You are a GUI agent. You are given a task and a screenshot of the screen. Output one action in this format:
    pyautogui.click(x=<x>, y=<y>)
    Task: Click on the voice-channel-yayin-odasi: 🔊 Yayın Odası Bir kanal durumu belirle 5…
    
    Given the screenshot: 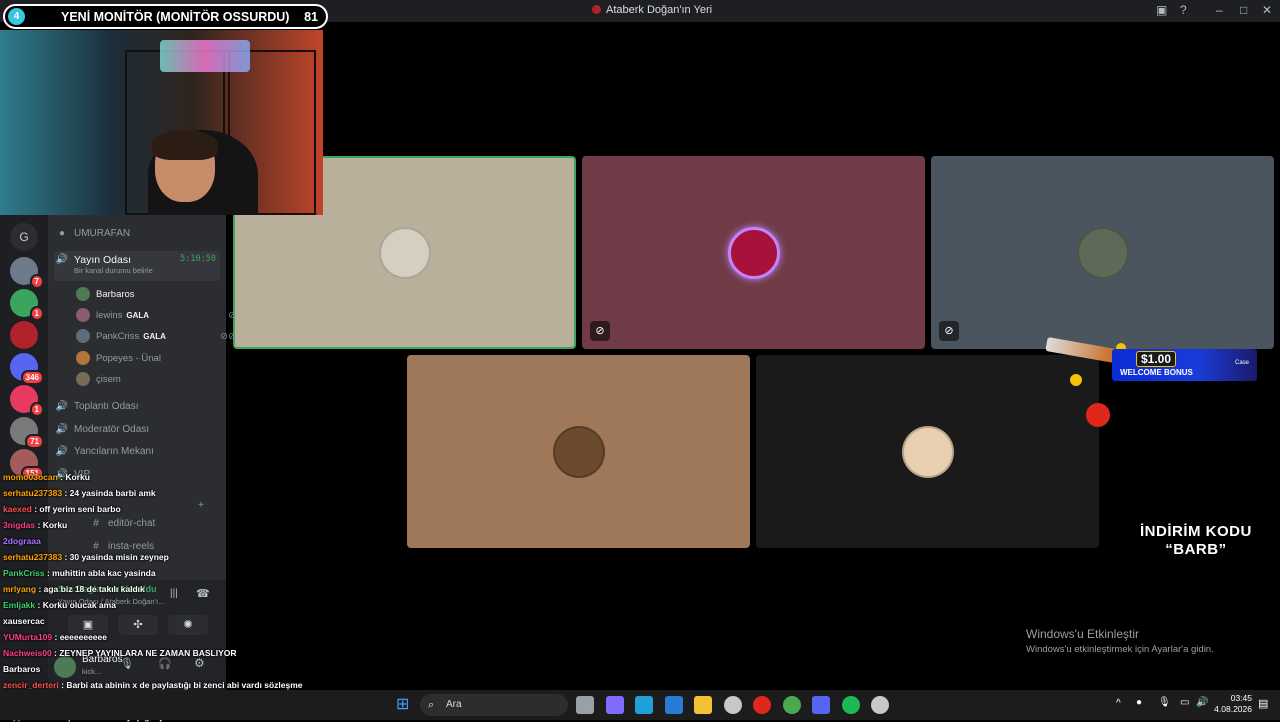 What is the action you would take?
    pyautogui.click(x=137, y=266)
    